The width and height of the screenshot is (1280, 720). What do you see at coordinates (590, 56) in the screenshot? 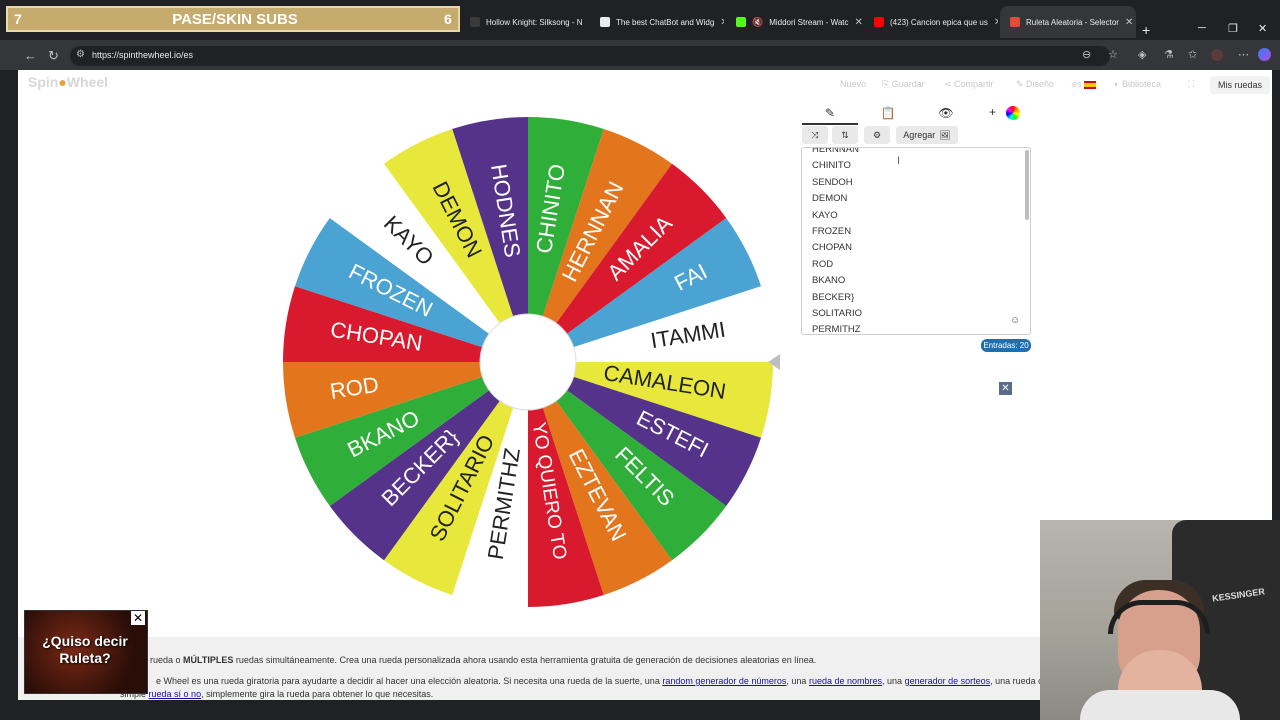
I see `address-bar` at bounding box center [590, 56].